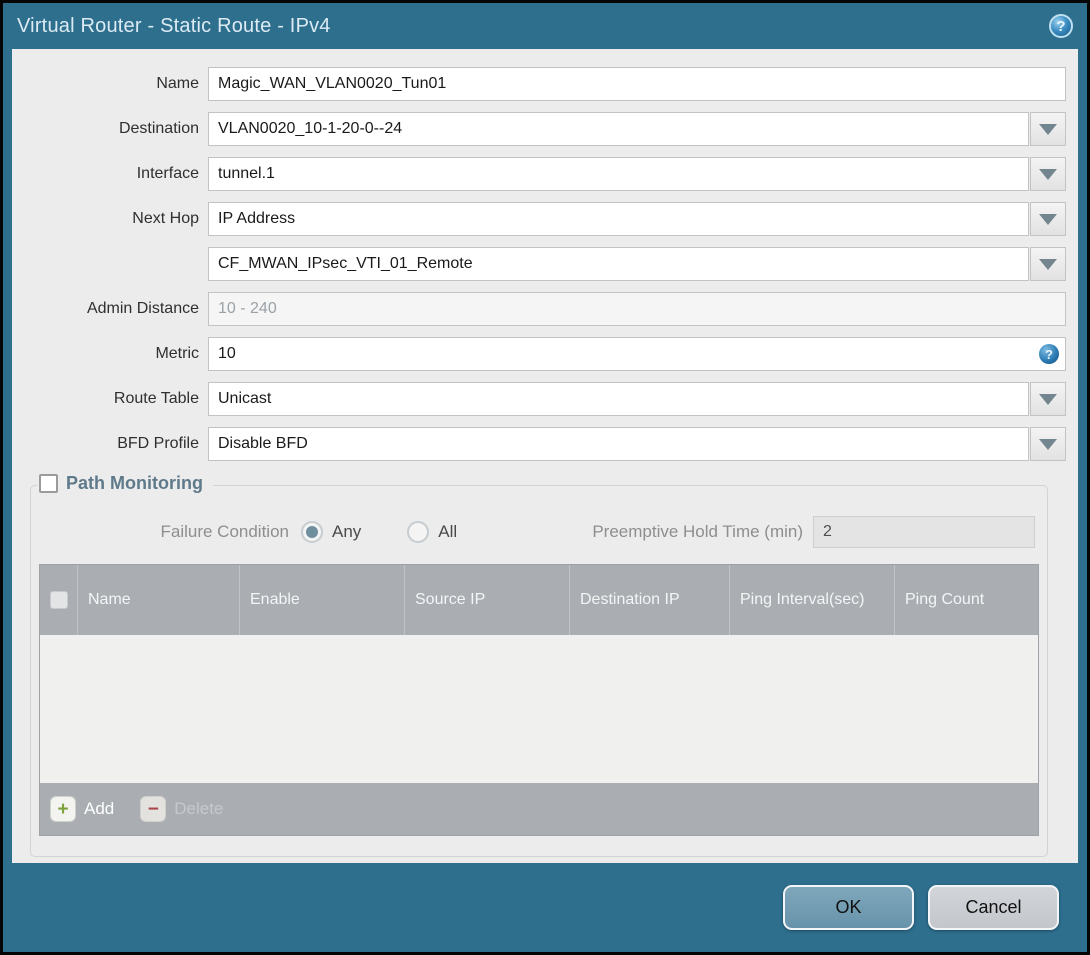 The image size is (1090, 955). Describe the element at coordinates (811, 600) in the screenshot. I see `column-header-ping-interval: Ping Interval(sec)` at that location.